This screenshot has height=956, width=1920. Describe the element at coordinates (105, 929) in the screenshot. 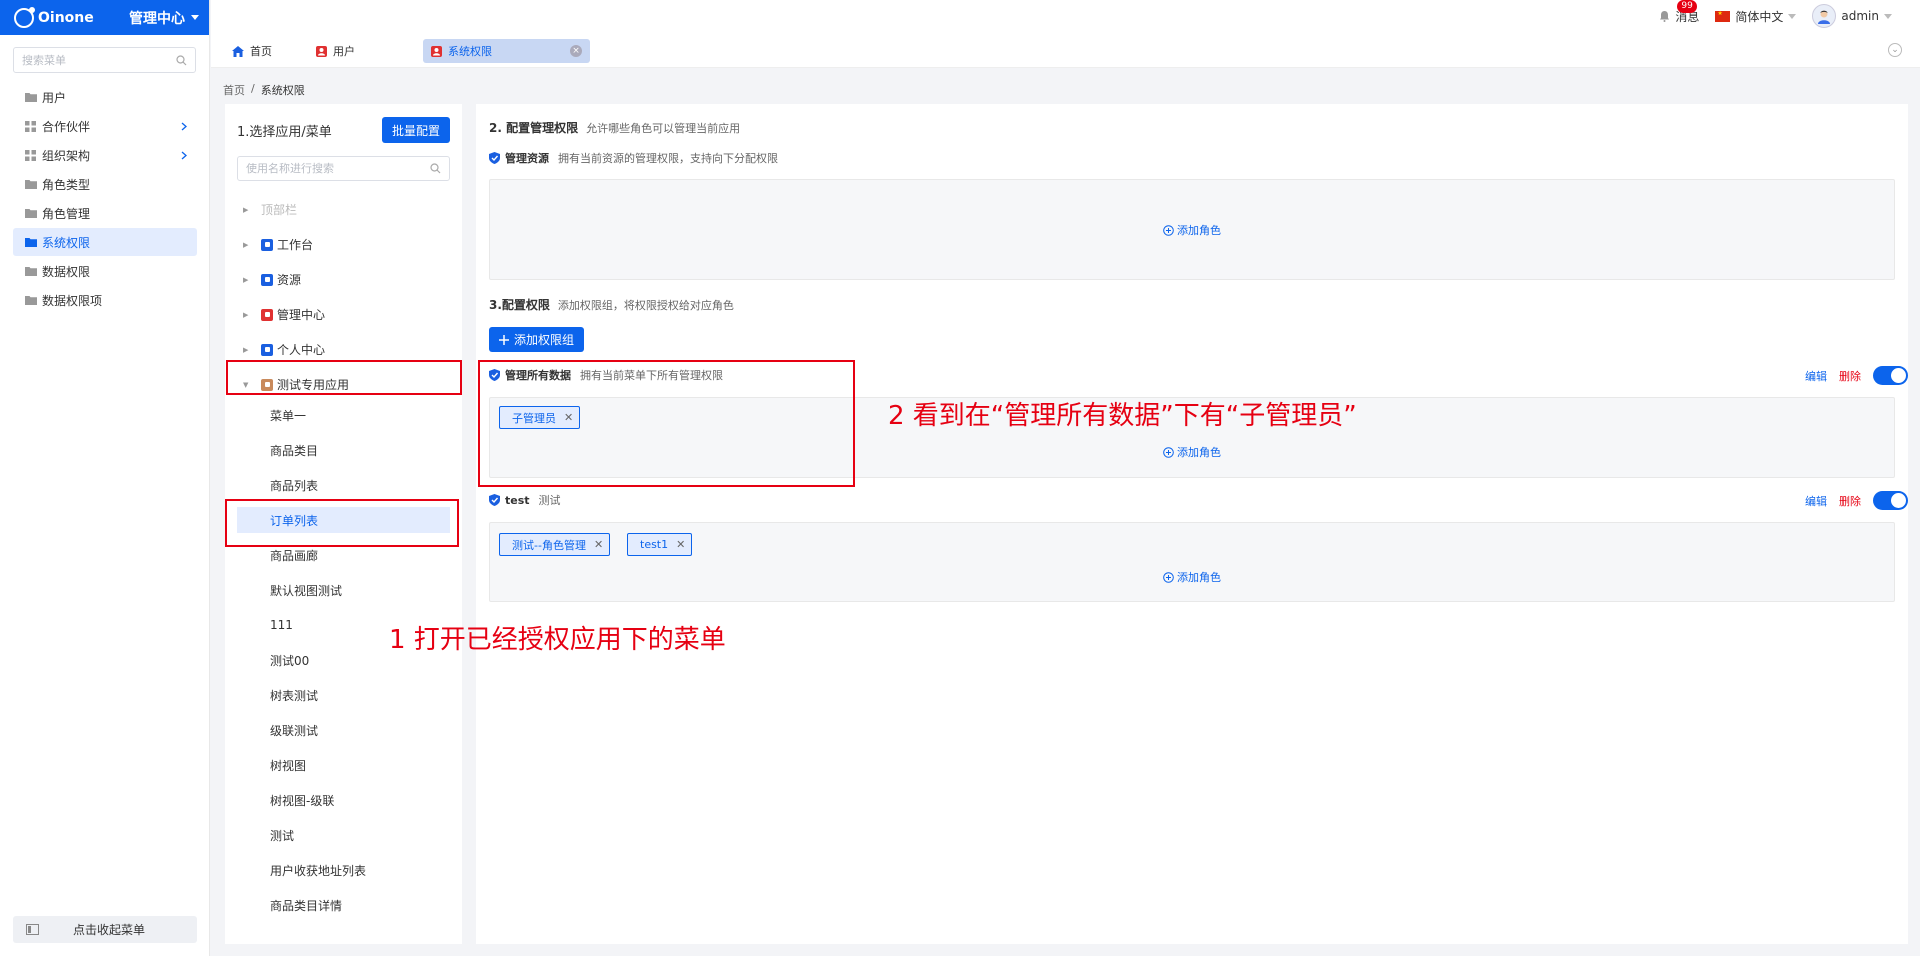

I see `collapse-menu-button: 点击收起菜单` at that location.